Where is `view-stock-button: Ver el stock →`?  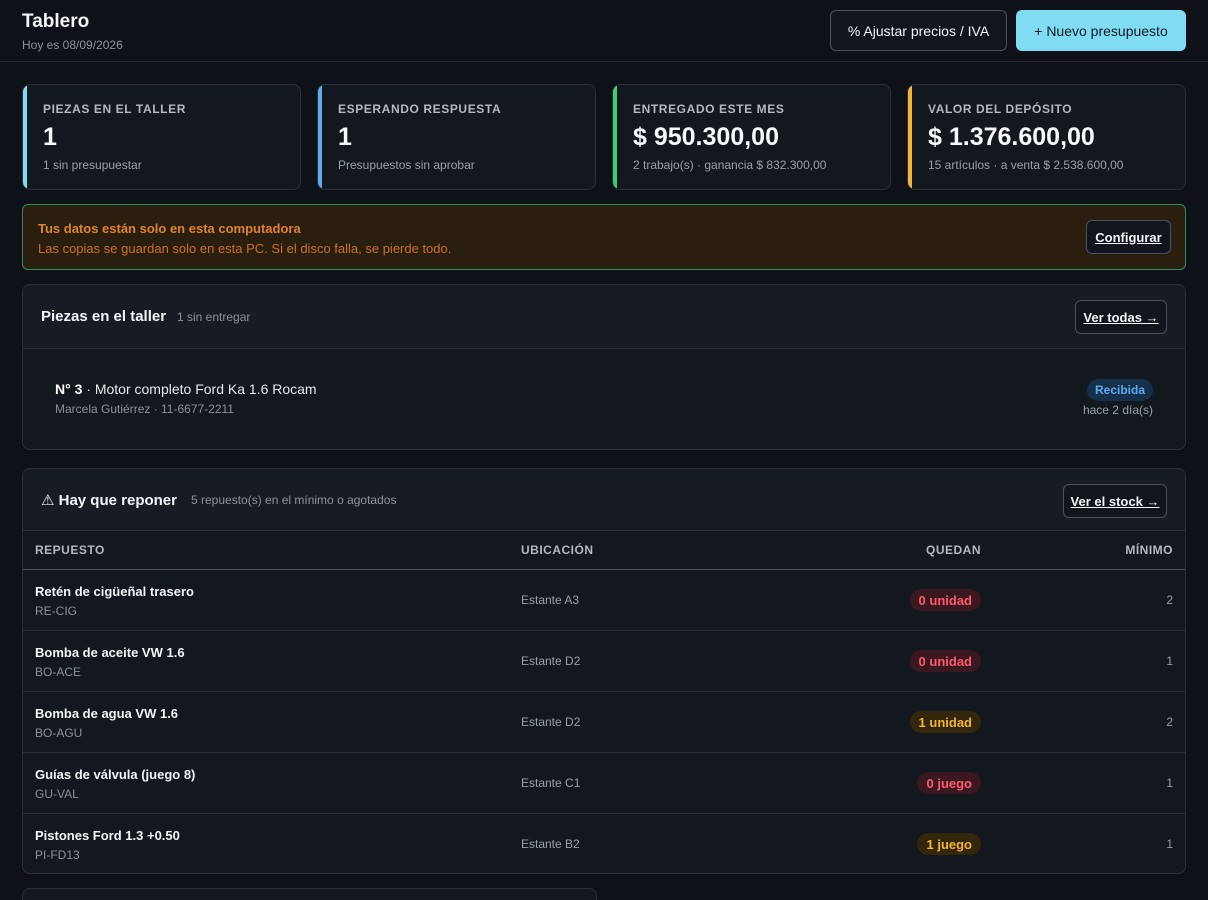
view-stock-button: Ver el stock → is located at coordinates (1115, 501).